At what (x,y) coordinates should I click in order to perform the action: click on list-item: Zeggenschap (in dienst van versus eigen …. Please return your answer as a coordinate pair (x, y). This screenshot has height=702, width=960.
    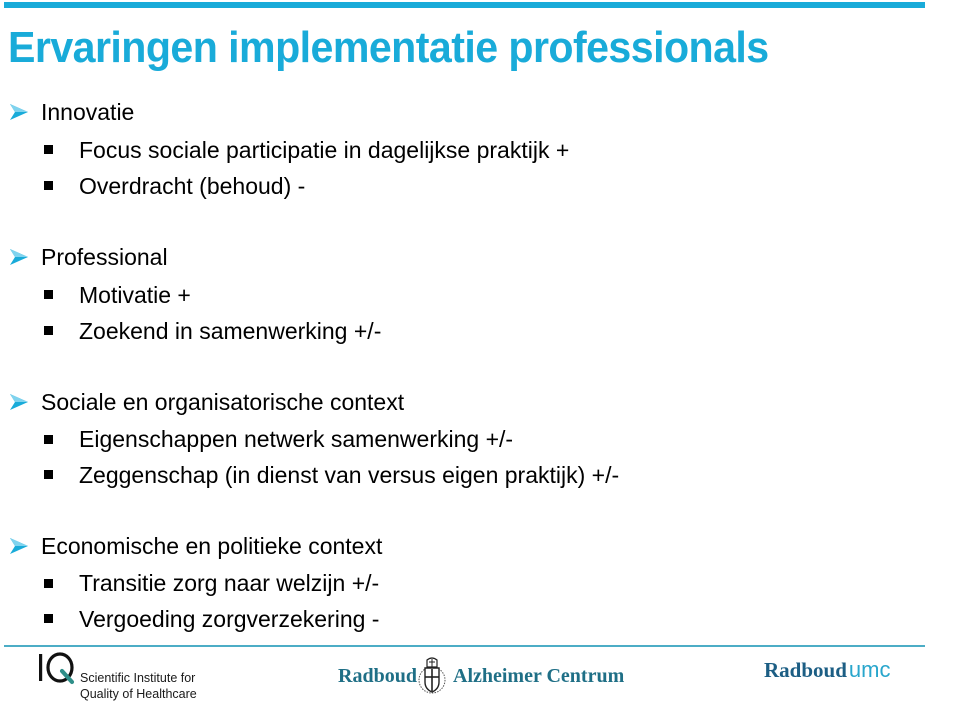
    Looking at the image, I should click on (349, 475).